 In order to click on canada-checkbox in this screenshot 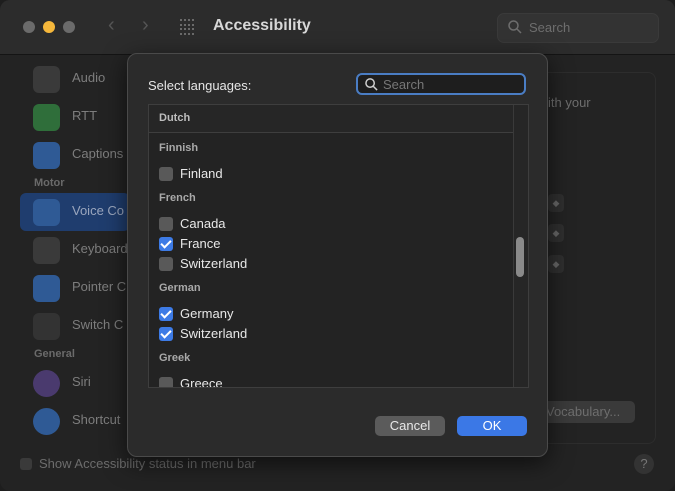, I will do `click(166, 224)`.